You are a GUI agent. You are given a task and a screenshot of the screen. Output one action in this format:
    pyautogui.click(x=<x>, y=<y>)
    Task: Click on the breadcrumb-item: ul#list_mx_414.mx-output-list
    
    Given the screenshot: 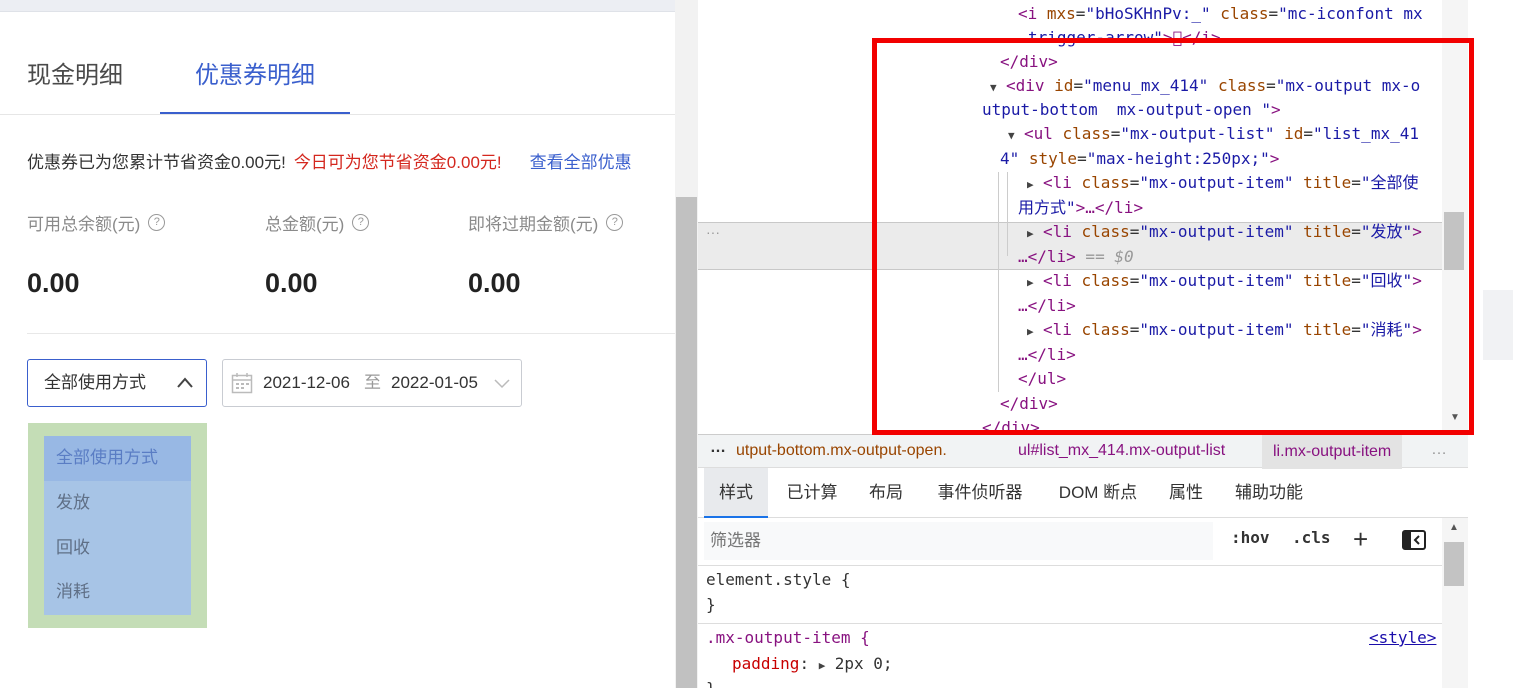 What is the action you would take?
    pyautogui.click(x=1121, y=451)
    